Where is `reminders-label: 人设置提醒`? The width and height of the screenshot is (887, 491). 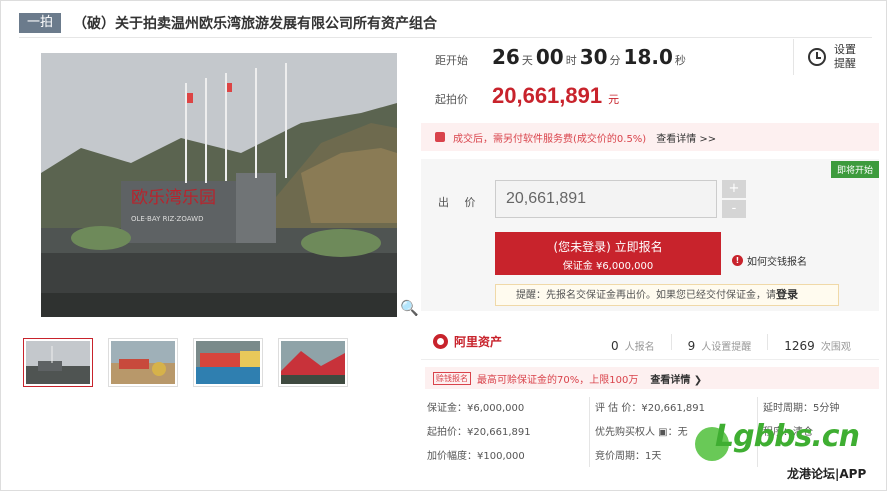
reminders-label: 人设置提醒 is located at coordinates (726, 347).